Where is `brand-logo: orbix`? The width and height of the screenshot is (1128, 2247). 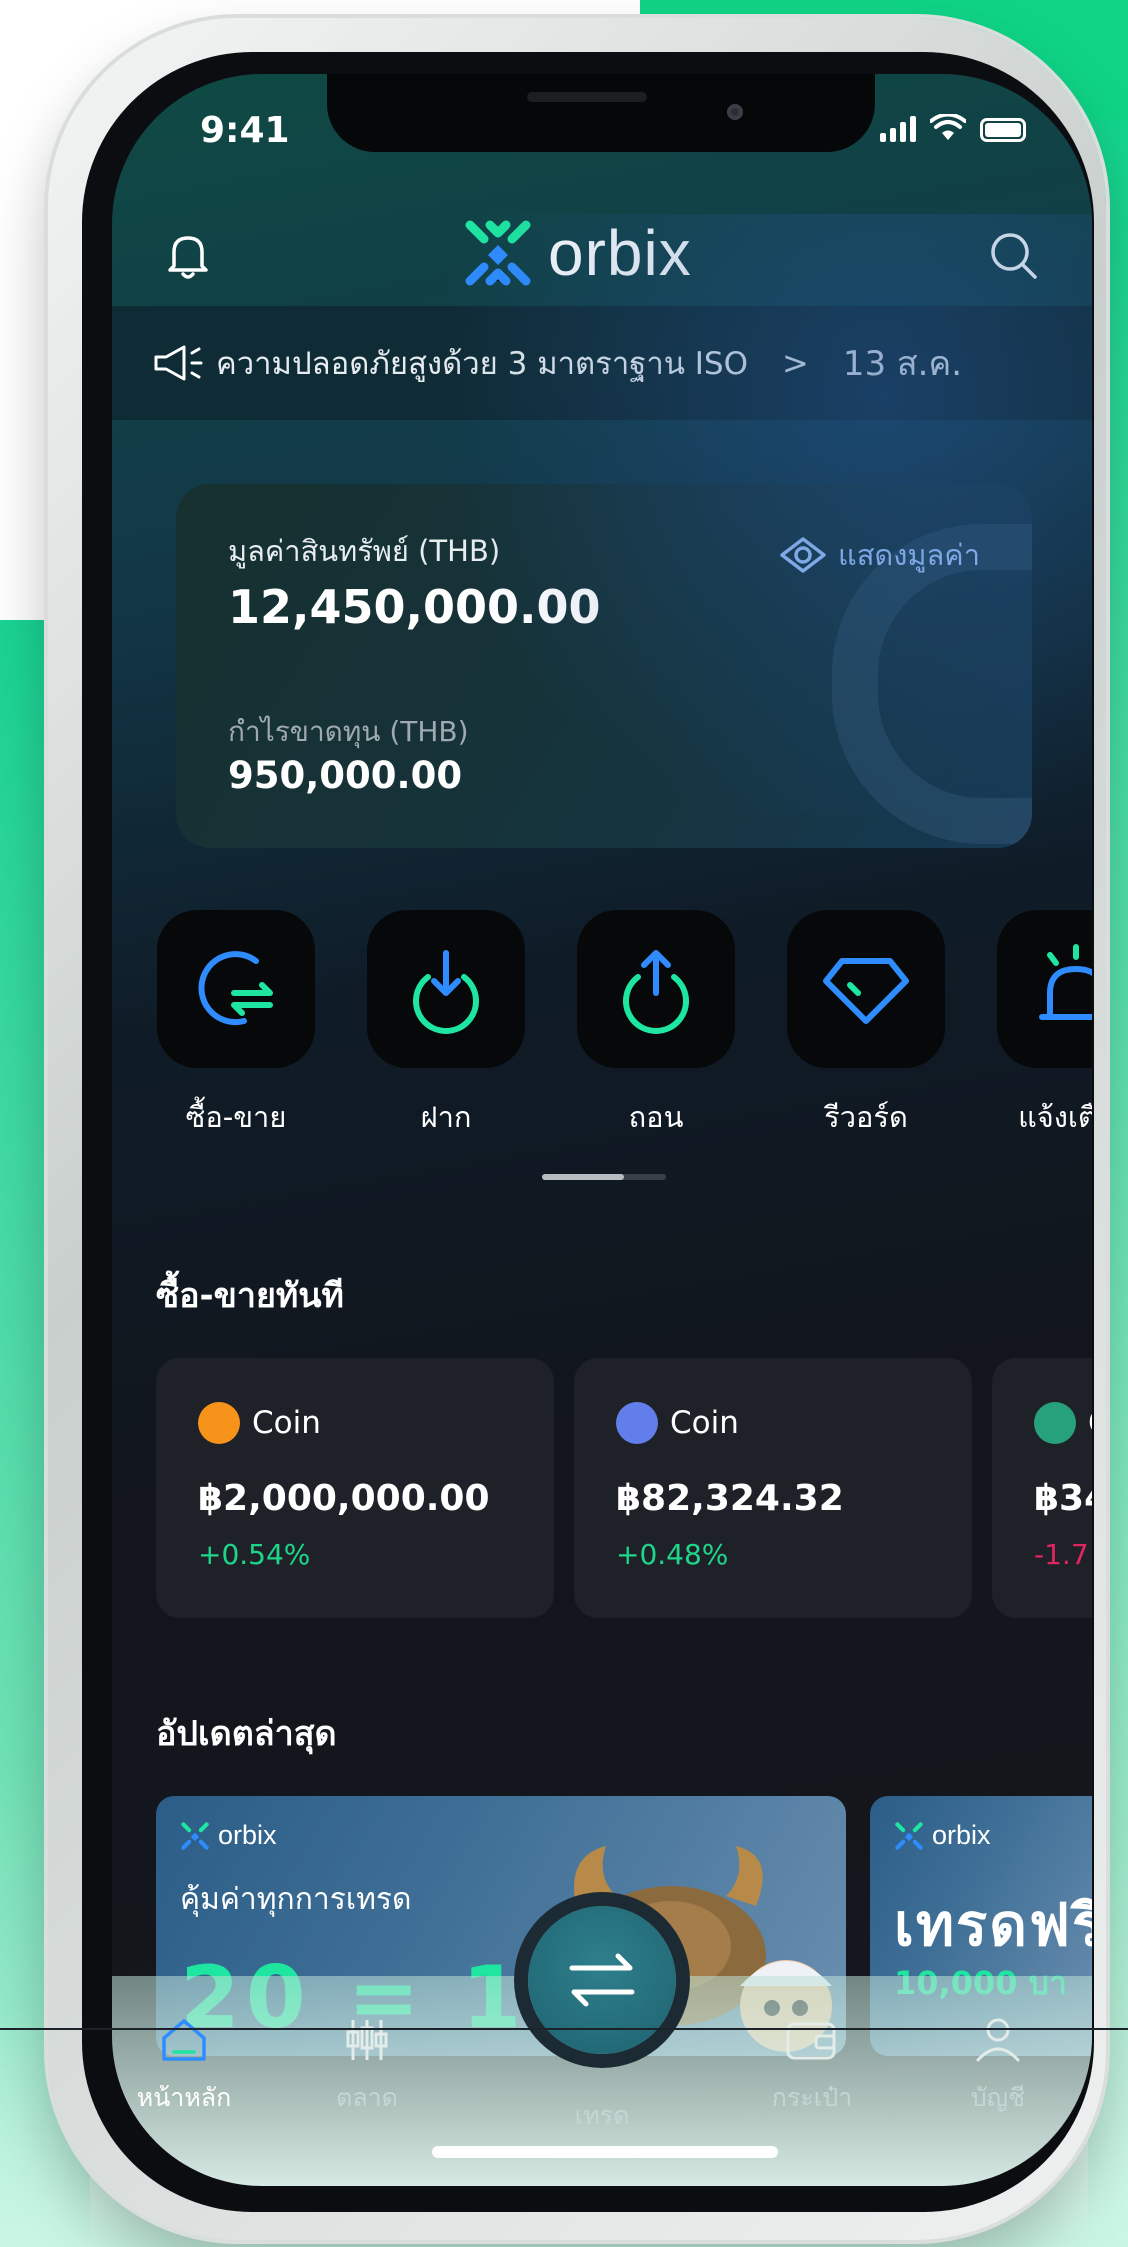 brand-logo: orbix is located at coordinates (577, 253).